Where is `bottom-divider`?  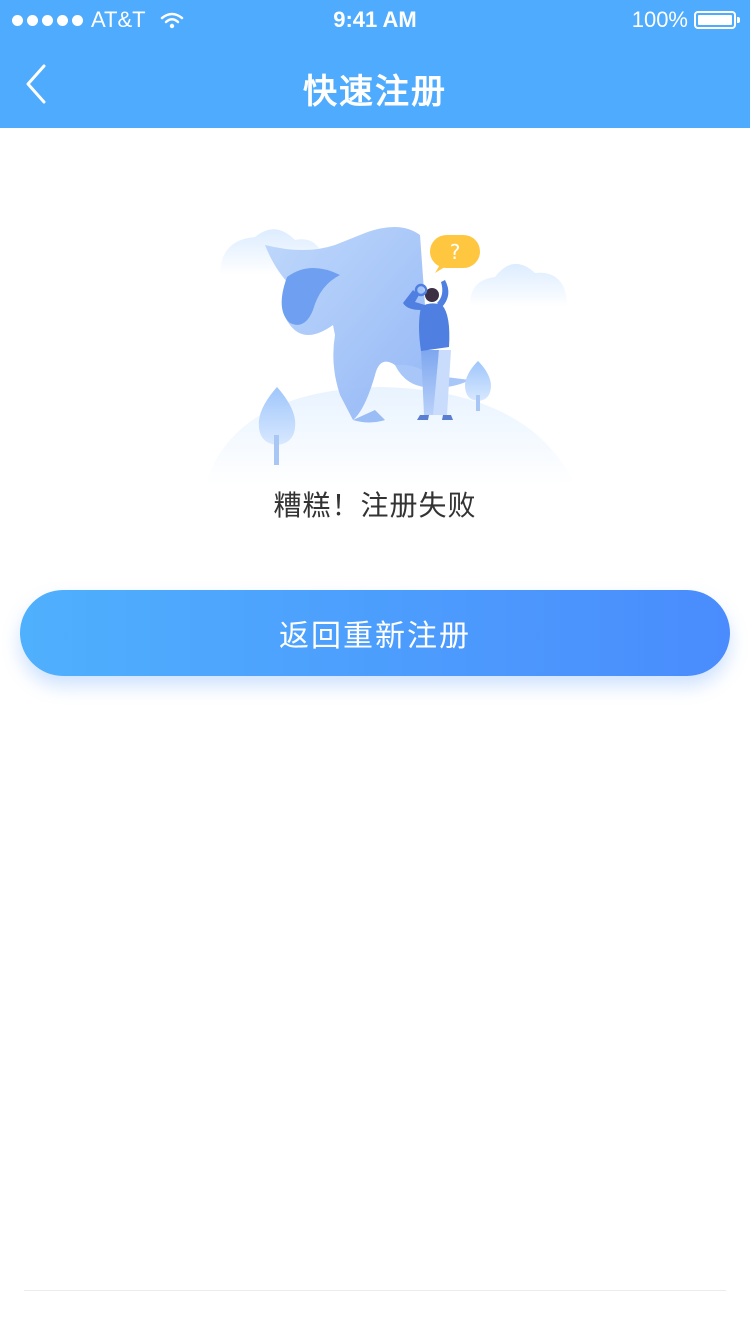 bottom-divider is located at coordinates (375, 1290).